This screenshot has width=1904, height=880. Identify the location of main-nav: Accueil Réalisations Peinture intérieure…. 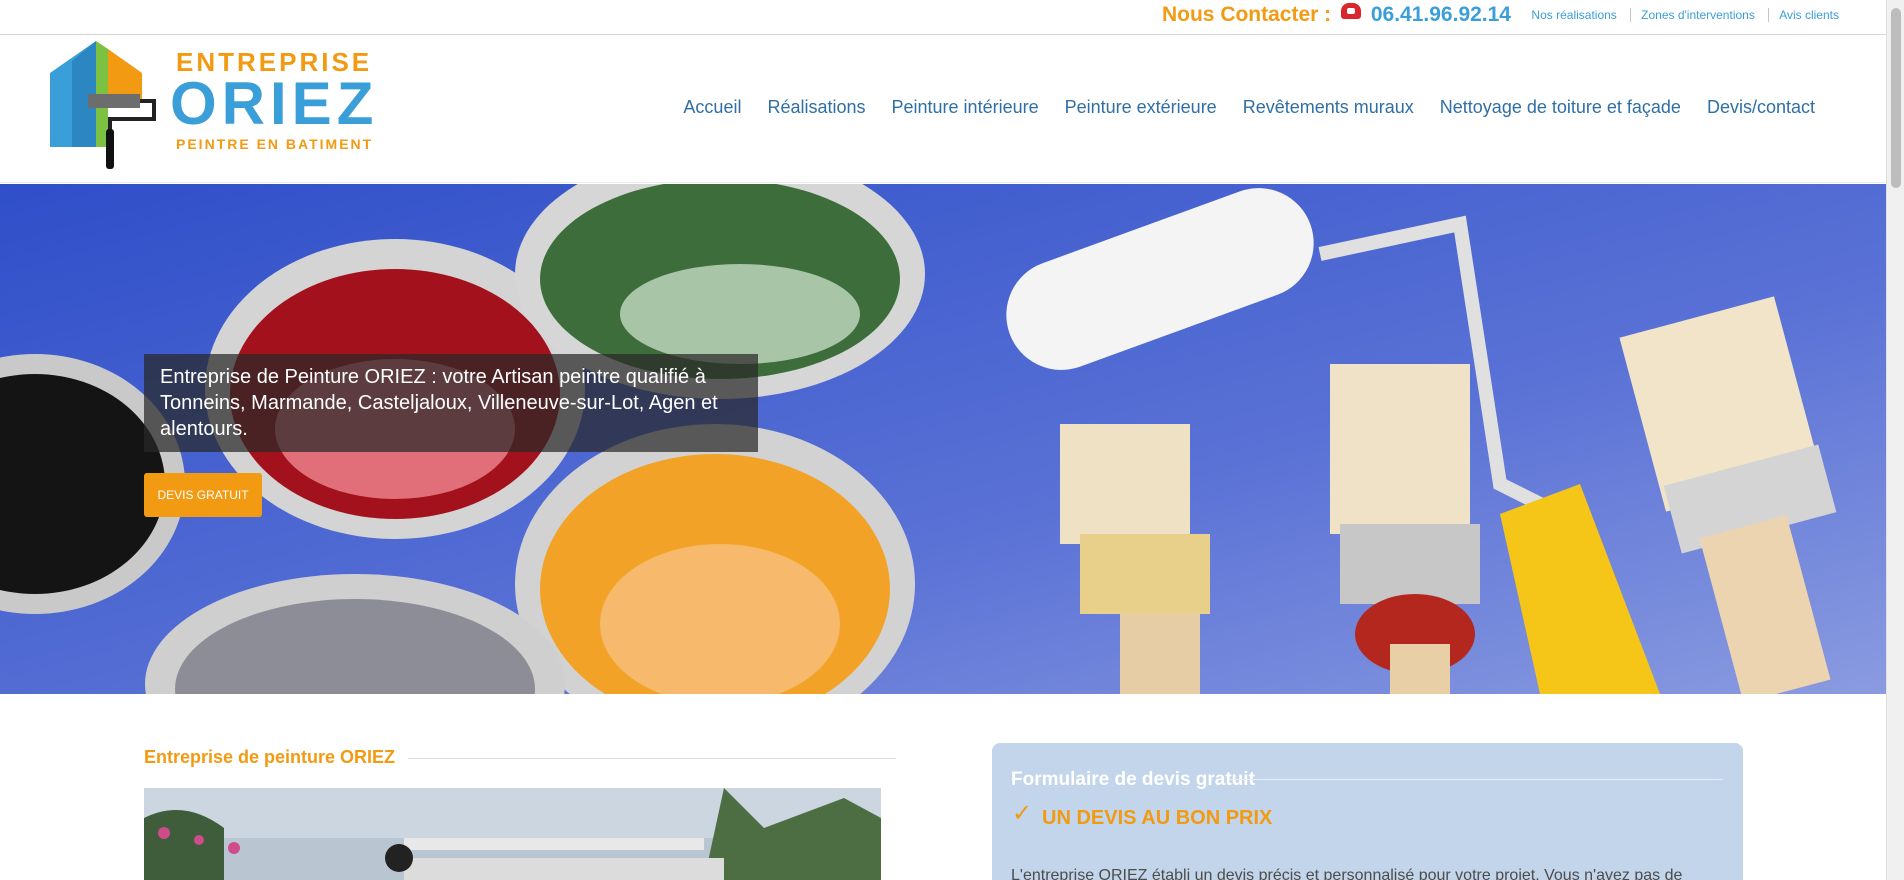
(1249, 107).